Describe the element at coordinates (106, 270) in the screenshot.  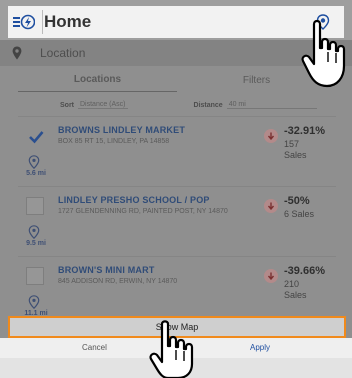
I see `item-name: BROWN'S MINI MART` at that location.